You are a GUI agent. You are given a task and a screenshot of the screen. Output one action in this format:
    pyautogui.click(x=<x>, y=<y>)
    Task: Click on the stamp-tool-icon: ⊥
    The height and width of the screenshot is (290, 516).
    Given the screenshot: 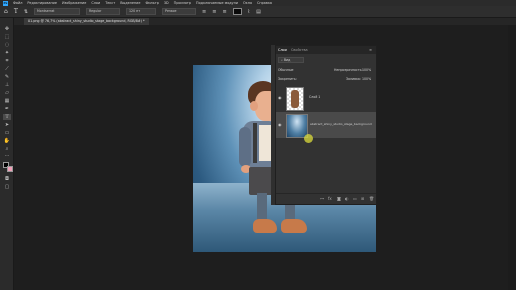 What is the action you would take?
    pyautogui.click(x=7, y=85)
    